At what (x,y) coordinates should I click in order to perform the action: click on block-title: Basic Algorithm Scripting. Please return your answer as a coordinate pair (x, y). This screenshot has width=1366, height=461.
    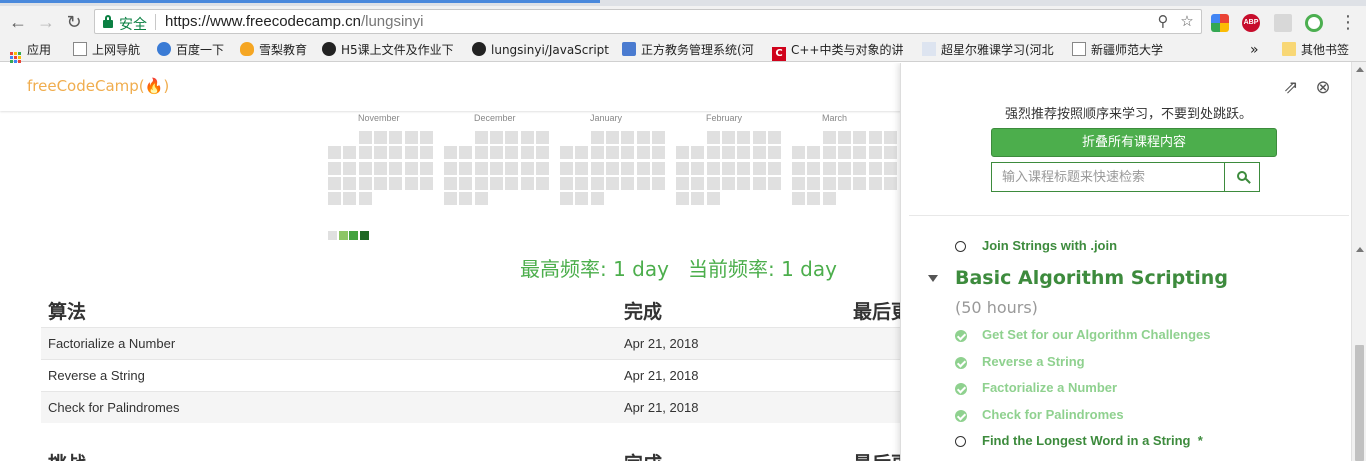
    Looking at the image, I should click on (1091, 278).